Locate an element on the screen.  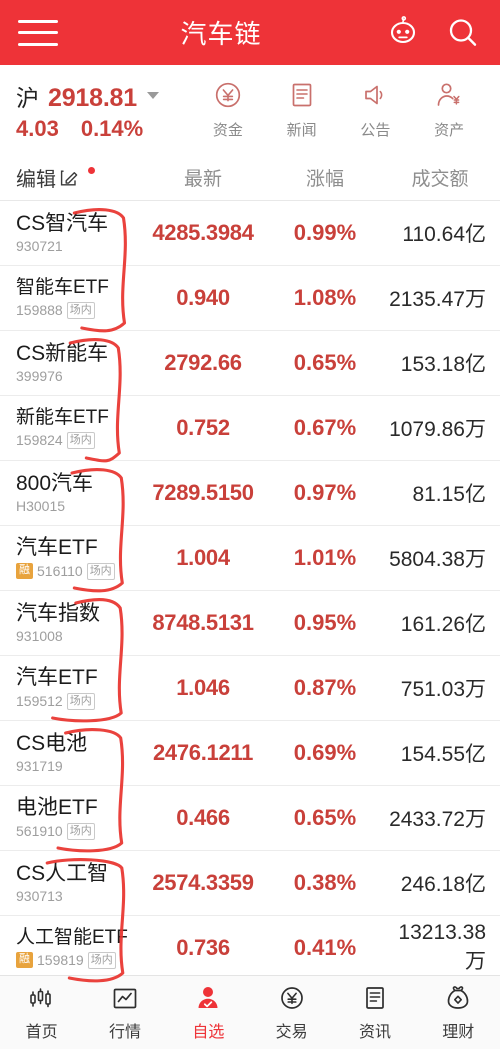
instrument-code: 159512 is located at coordinates (39, 701).